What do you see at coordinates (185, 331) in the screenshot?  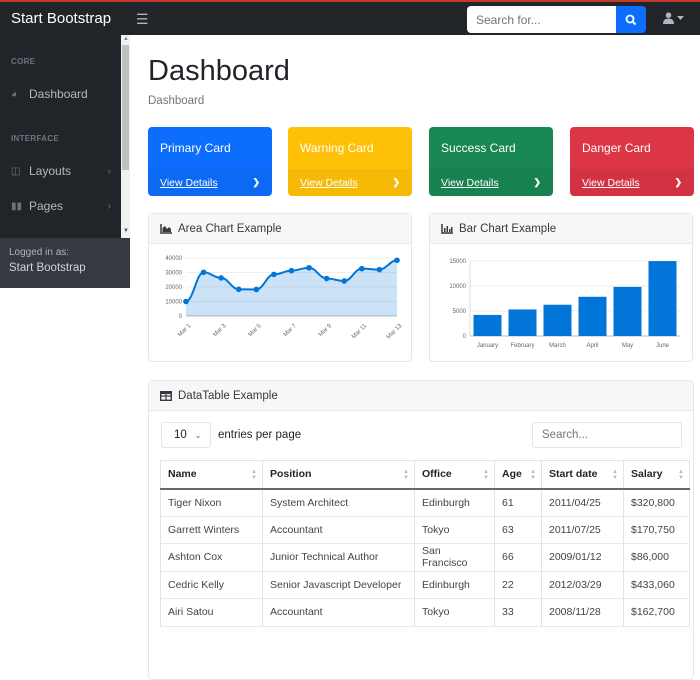 I see `x-tick-label: Mar 1` at bounding box center [185, 331].